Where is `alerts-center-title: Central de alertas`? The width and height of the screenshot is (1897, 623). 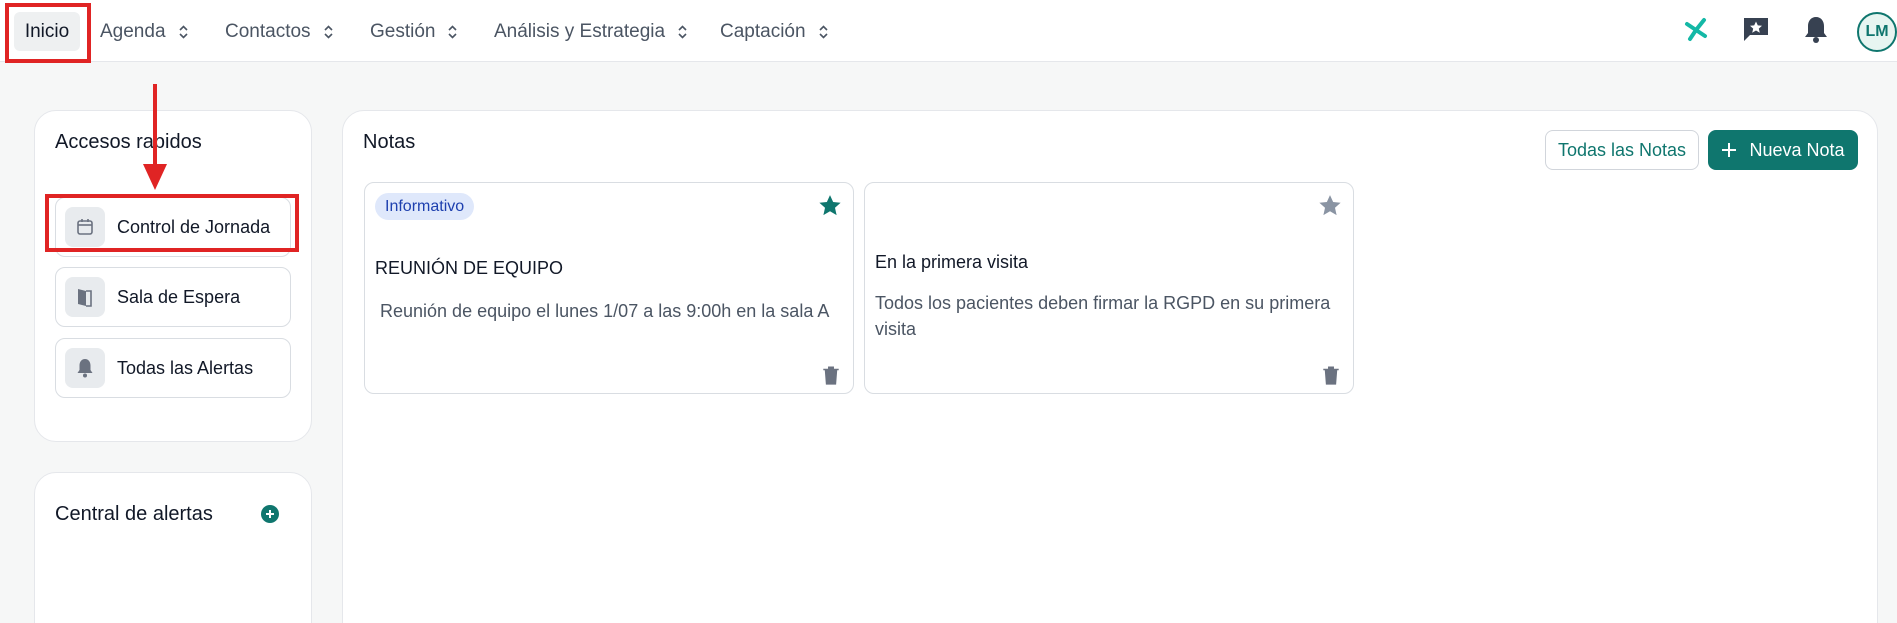 alerts-center-title: Central de alertas is located at coordinates (134, 514).